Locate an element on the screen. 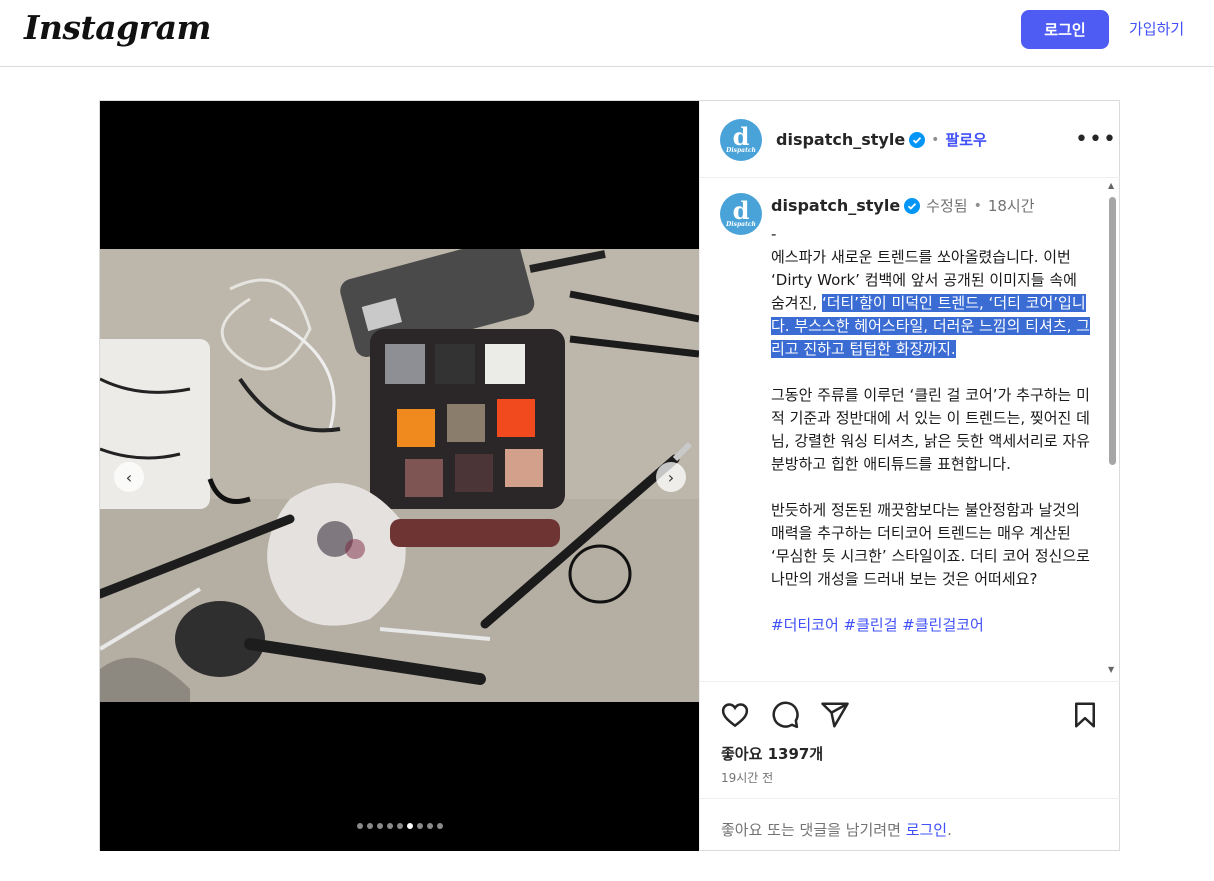 The height and width of the screenshot is (881, 1214). likes-count: 좋아요 1397개 is located at coordinates (772, 753).